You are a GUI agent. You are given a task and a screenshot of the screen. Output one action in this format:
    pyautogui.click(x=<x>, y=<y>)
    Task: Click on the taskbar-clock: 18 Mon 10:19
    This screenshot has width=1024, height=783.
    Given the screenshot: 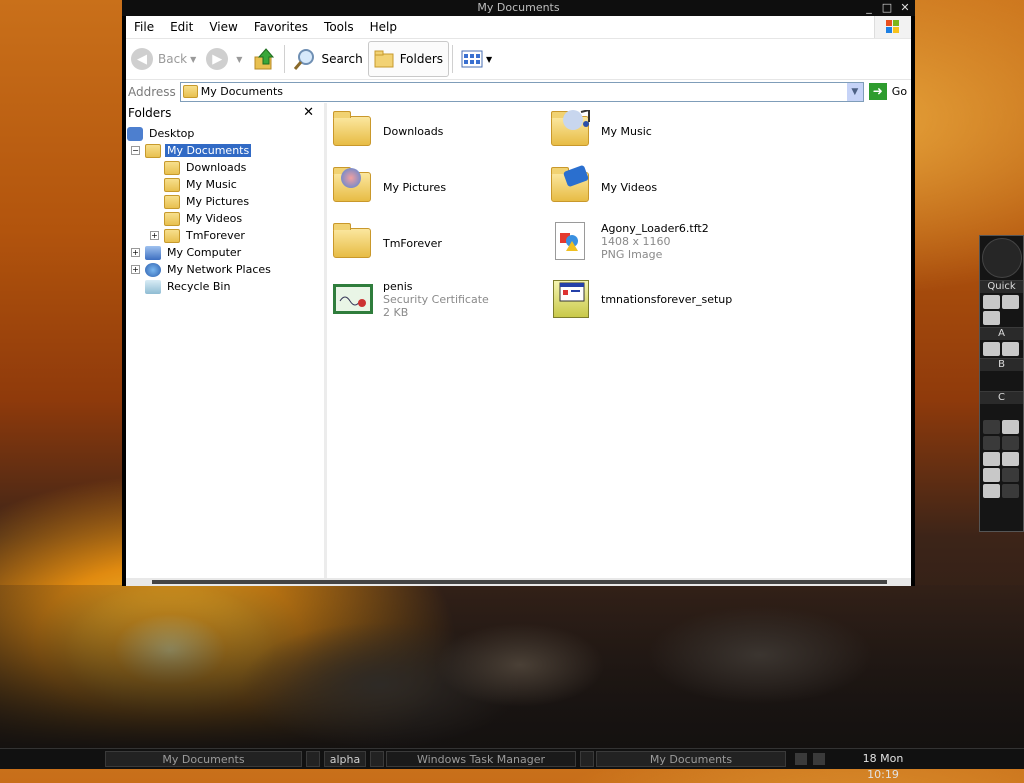 What is the action you would take?
    pyautogui.click(x=883, y=766)
    